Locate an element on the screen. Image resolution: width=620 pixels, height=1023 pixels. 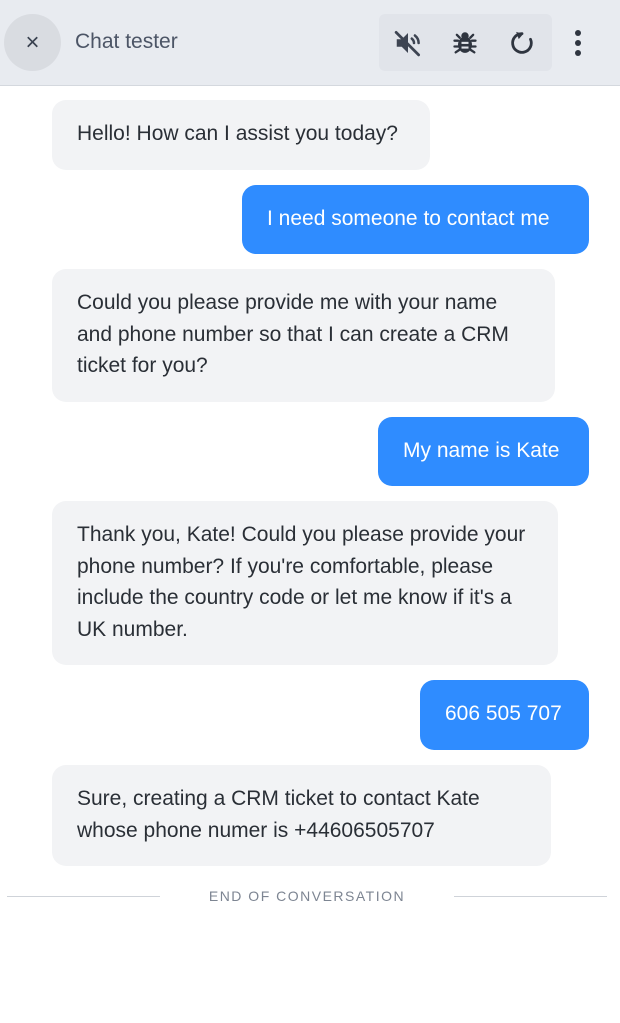
message-user-2: My name is Kate is located at coordinates (483, 451).